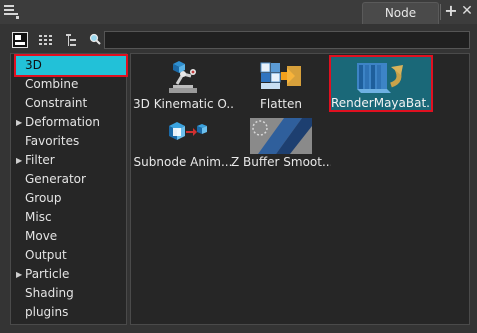  Describe the element at coordinates (55, 179) in the screenshot. I see `category-label: Generator` at that location.